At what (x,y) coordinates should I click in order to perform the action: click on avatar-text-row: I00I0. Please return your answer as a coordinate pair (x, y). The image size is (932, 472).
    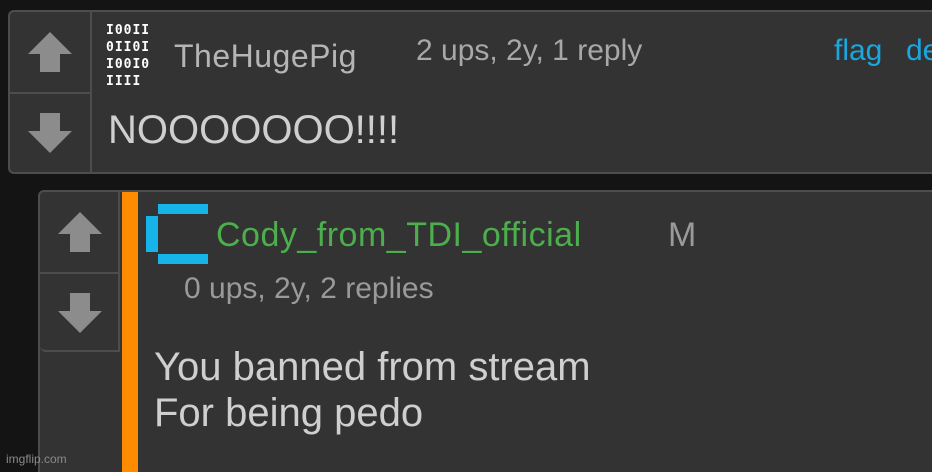
    Looking at the image, I should click on (128, 64).